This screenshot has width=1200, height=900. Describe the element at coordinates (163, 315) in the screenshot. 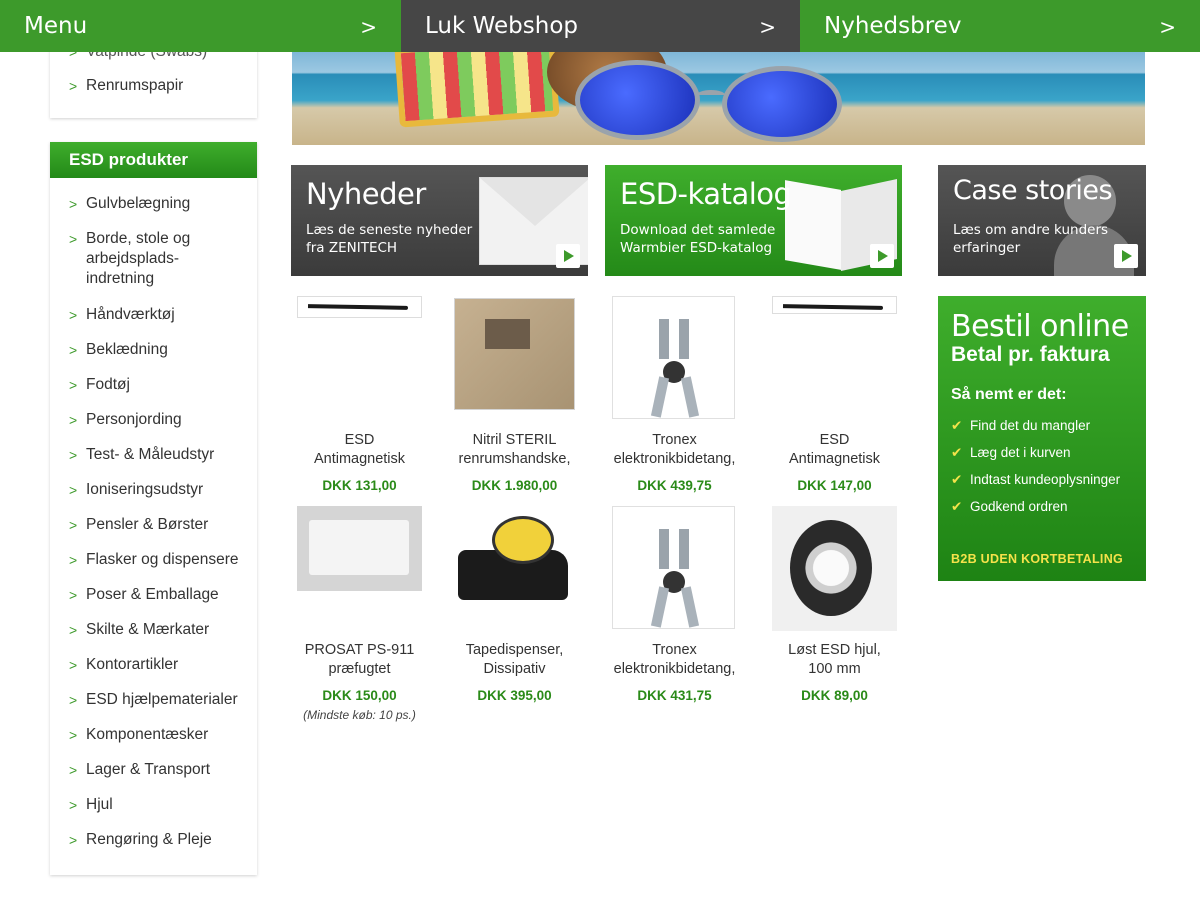

I see `sidebar-item-hand-tools: > Håndværktøj` at that location.